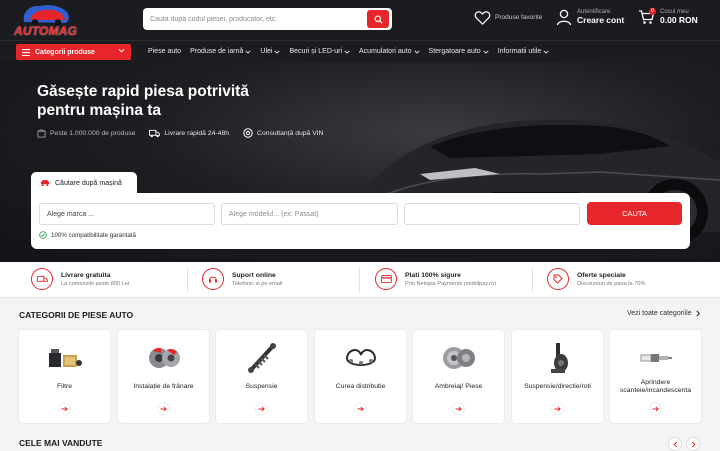 This screenshot has width=720, height=451. What do you see at coordinates (254, 275) in the screenshot?
I see `perk-title: Suport online` at bounding box center [254, 275].